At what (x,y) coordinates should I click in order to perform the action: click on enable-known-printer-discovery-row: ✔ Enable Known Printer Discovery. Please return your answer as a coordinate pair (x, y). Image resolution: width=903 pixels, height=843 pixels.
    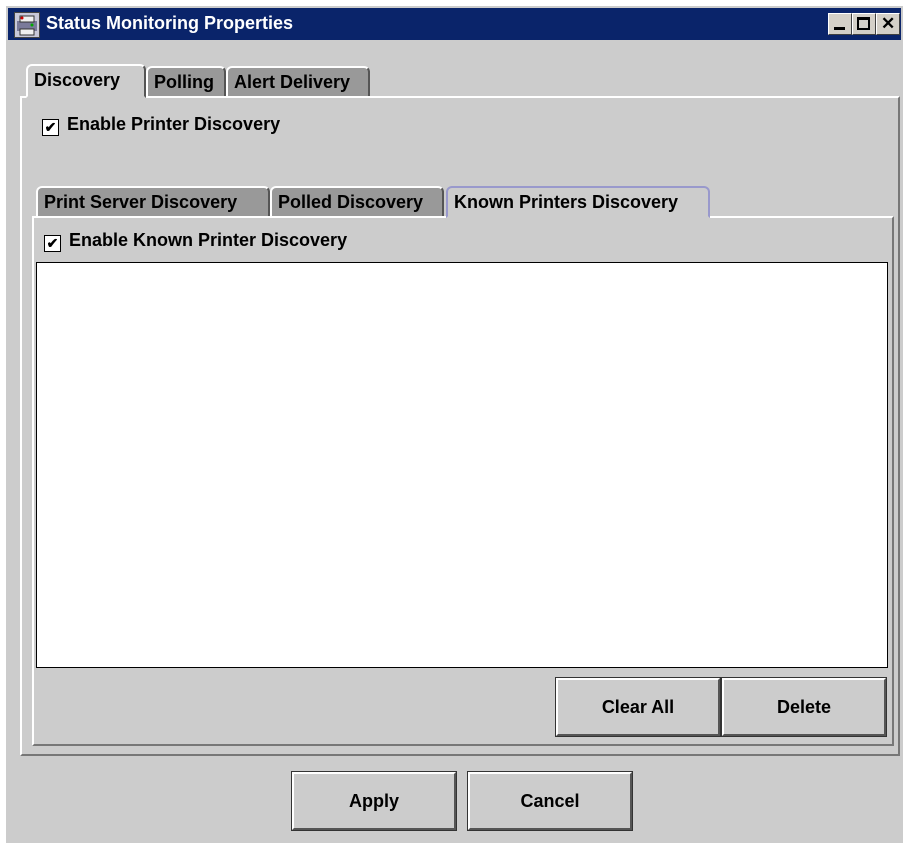
    Looking at the image, I should click on (195, 241).